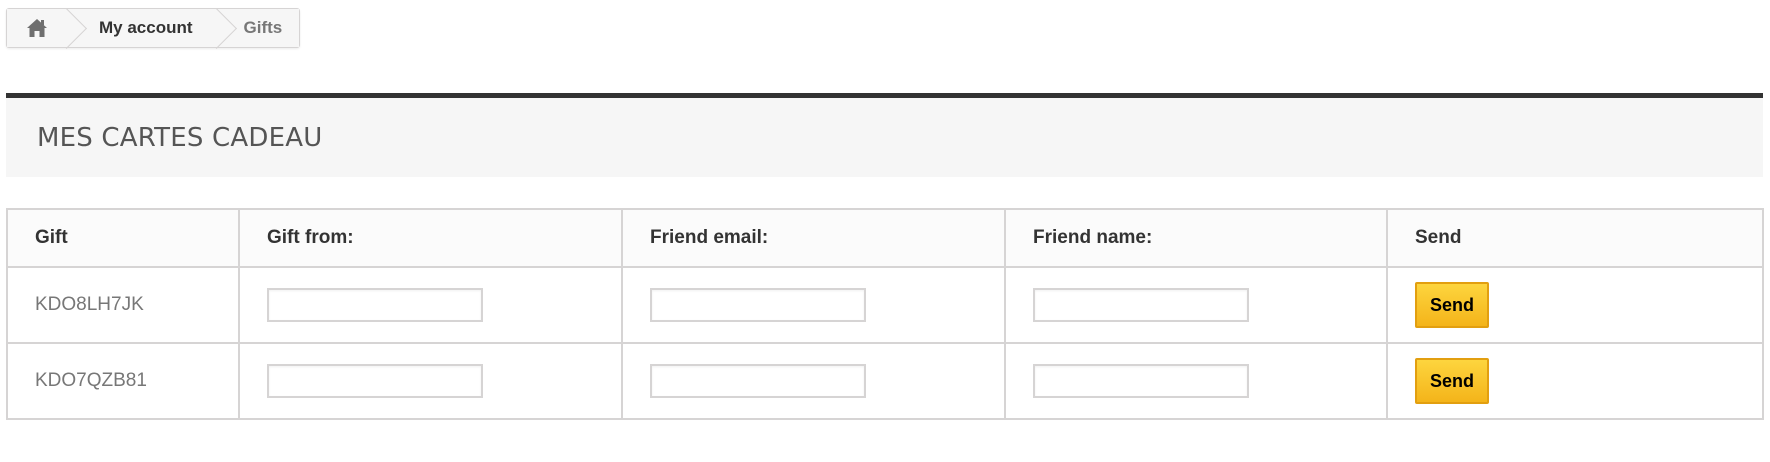 The image size is (1770, 462). I want to click on breadcrumb-home-link, so click(37, 28).